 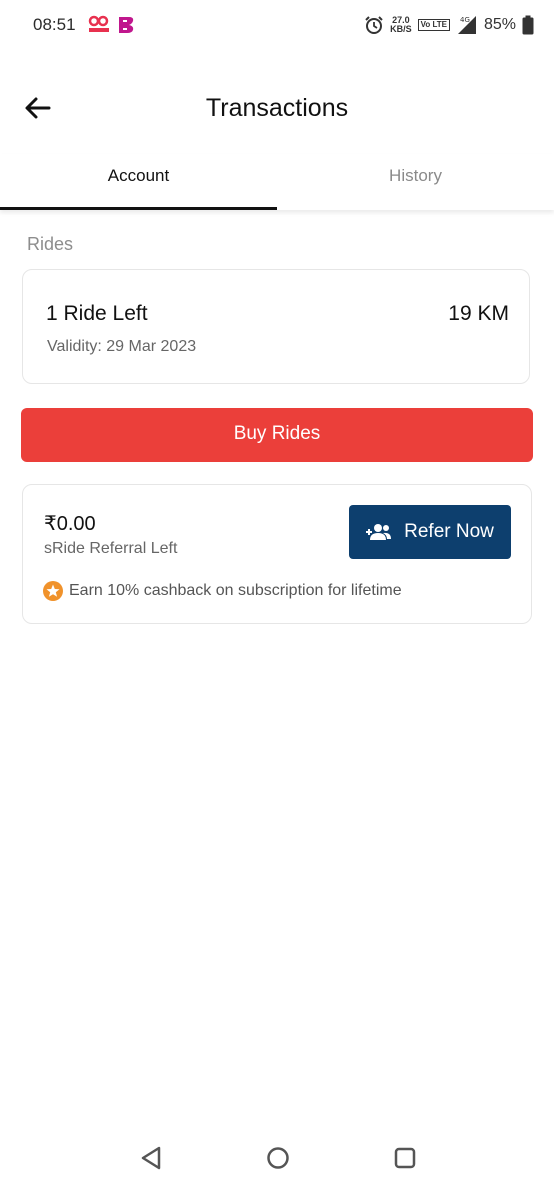 What do you see at coordinates (449, 531) in the screenshot?
I see `refer-now-label: Refer Now` at bounding box center [449, 531].